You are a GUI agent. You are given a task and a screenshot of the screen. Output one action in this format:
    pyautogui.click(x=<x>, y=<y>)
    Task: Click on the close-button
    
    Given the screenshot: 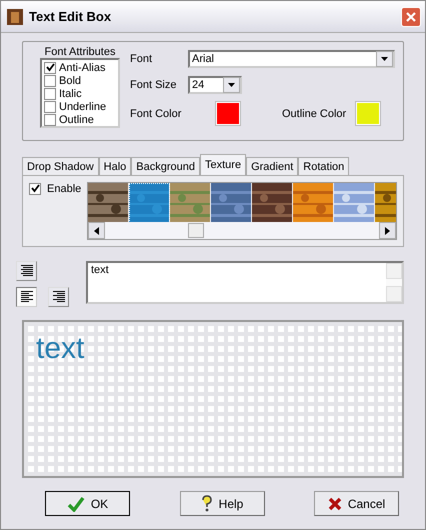 What is the action you would take?
    pyautogui.click(x=411, y=16)
    